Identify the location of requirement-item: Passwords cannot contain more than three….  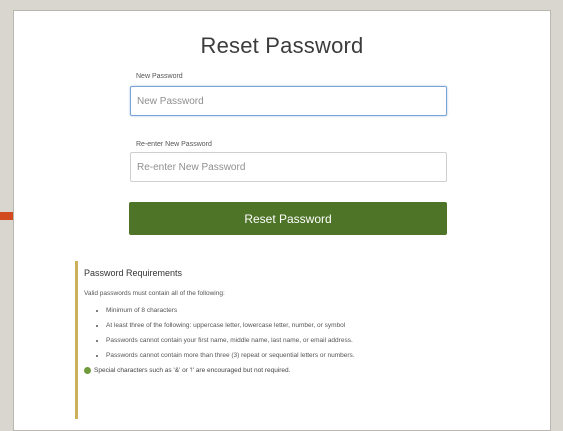
(300, 355).